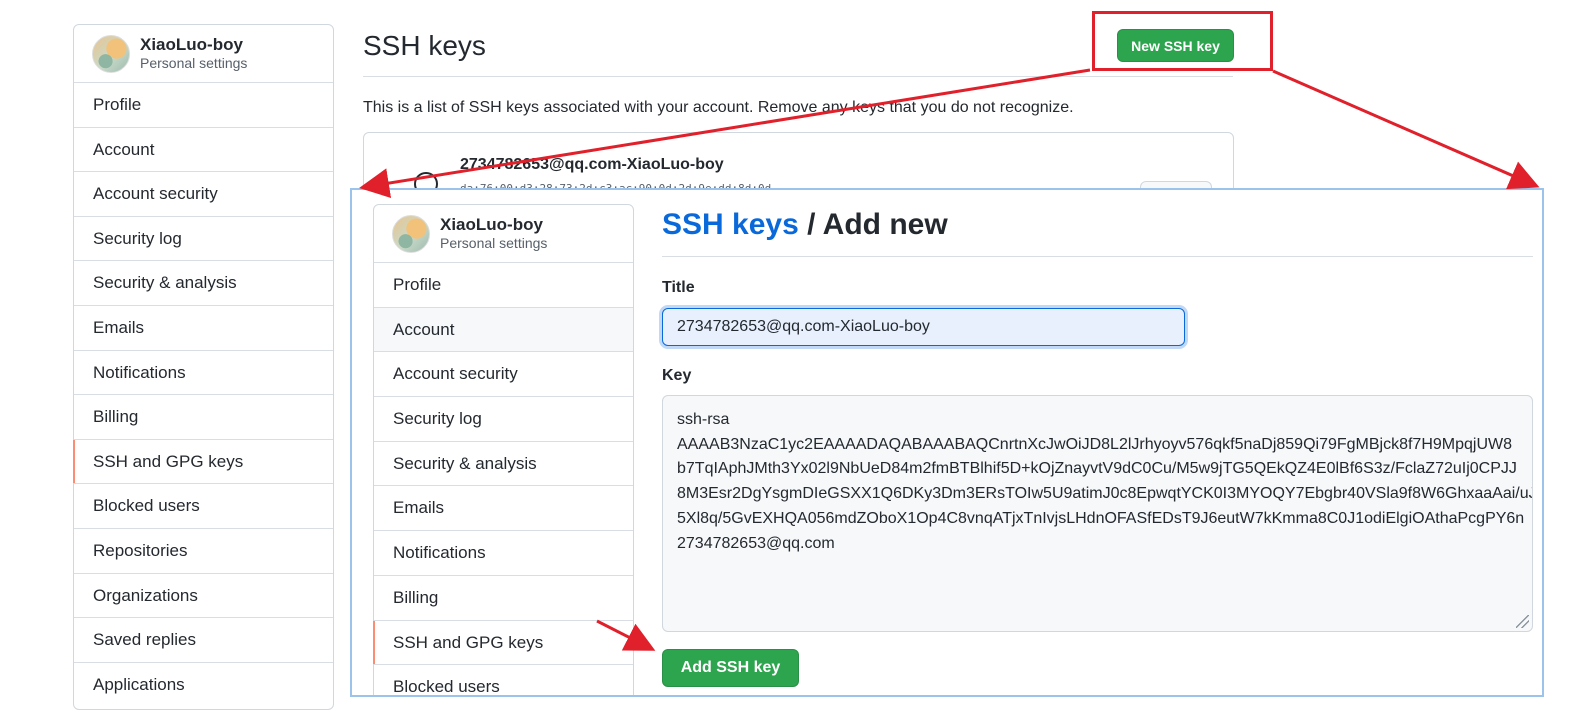 Image resolution: width=1589 pixels, height=725 pixels. What do you see at coordinates (592, 164) in the screenshot?
I see `ssh-key-title: 2734782653@qq.com-XiaoLuo-boy` at bounding box center [592, 164].